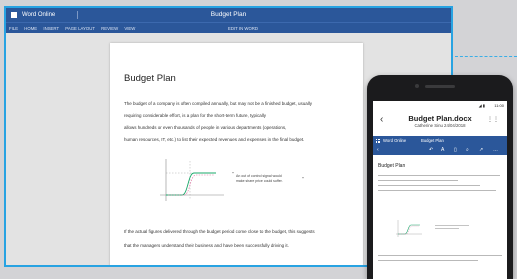 This screenshot has height=279, width=517. What do you see at coordinates (440, 125) in the screenshot?
I see `phone-author-line: Catherine Sinu 24/04/2018` at bounding box center [440, 125].